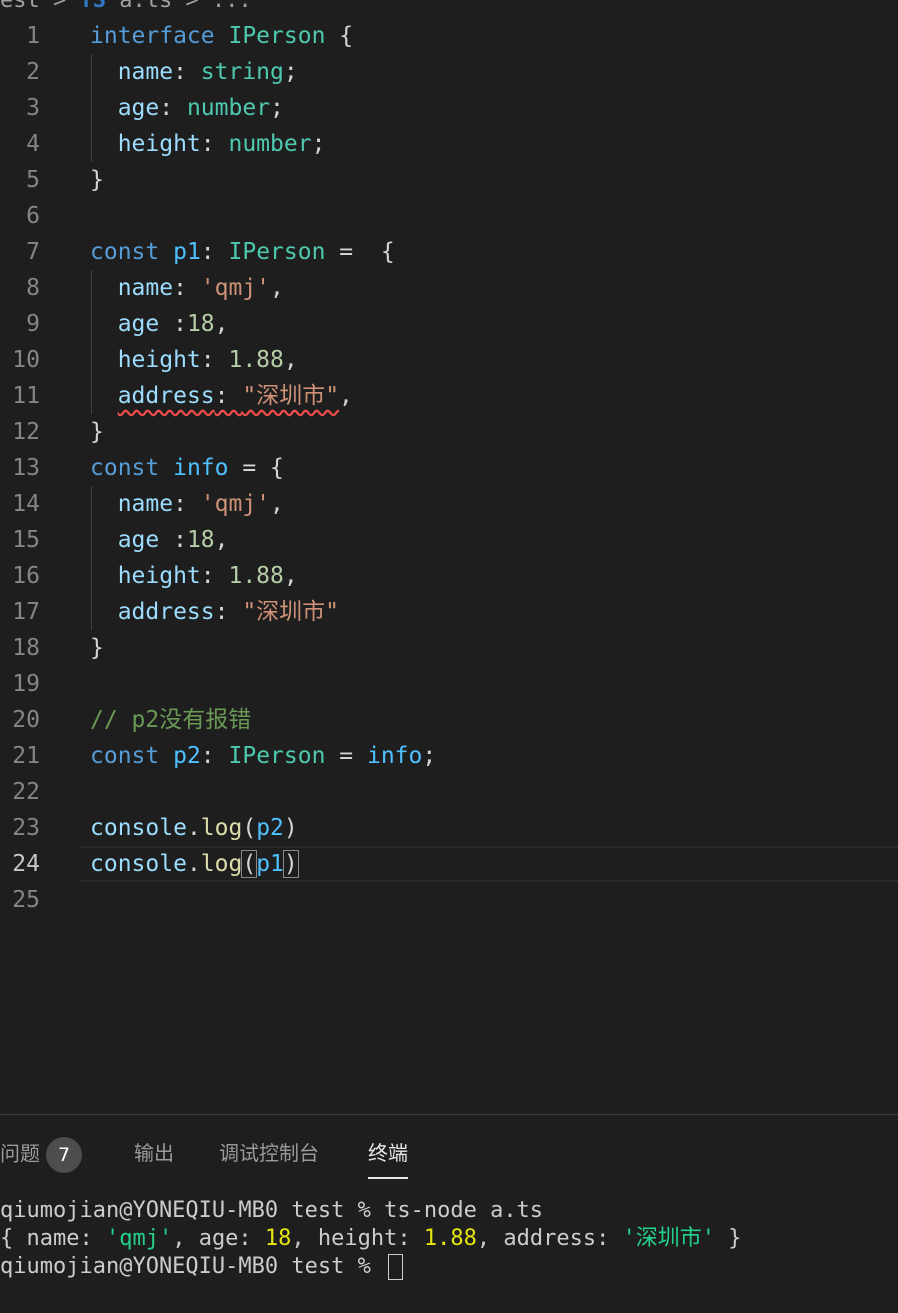 This screenshot has width=898, height=1313. What do you see at coordinates (138, 828) in the screenshot?
I see `code-token: console` at bounding box center [138, 828].